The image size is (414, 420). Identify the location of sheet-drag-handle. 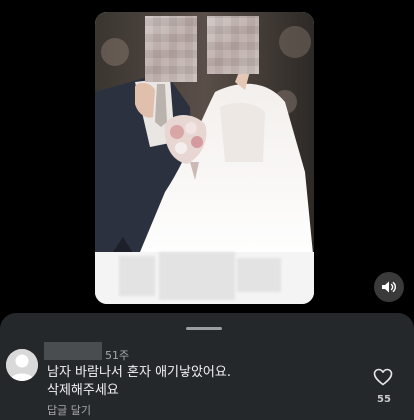
(204, 328).